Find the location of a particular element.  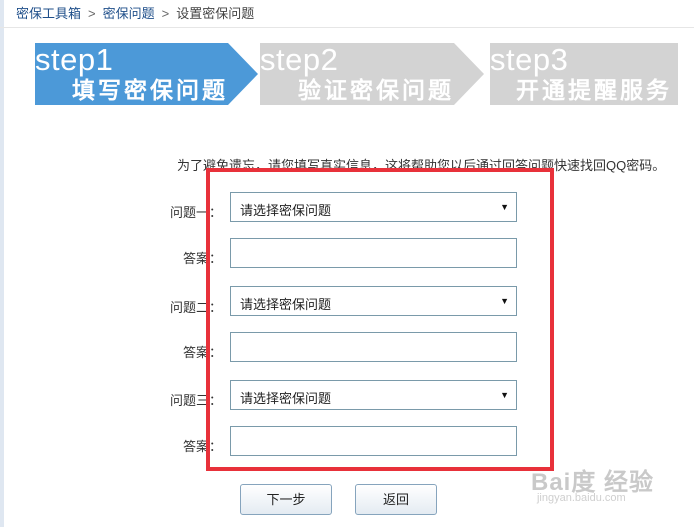

back-button: 返回 is located at coordinates (396, 499).